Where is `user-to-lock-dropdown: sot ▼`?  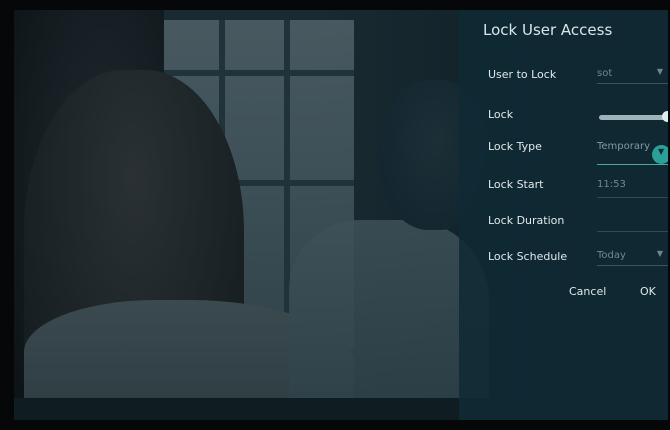 user-to-lock-dropdown: sot ▼ is located at coordinates (632, 74).